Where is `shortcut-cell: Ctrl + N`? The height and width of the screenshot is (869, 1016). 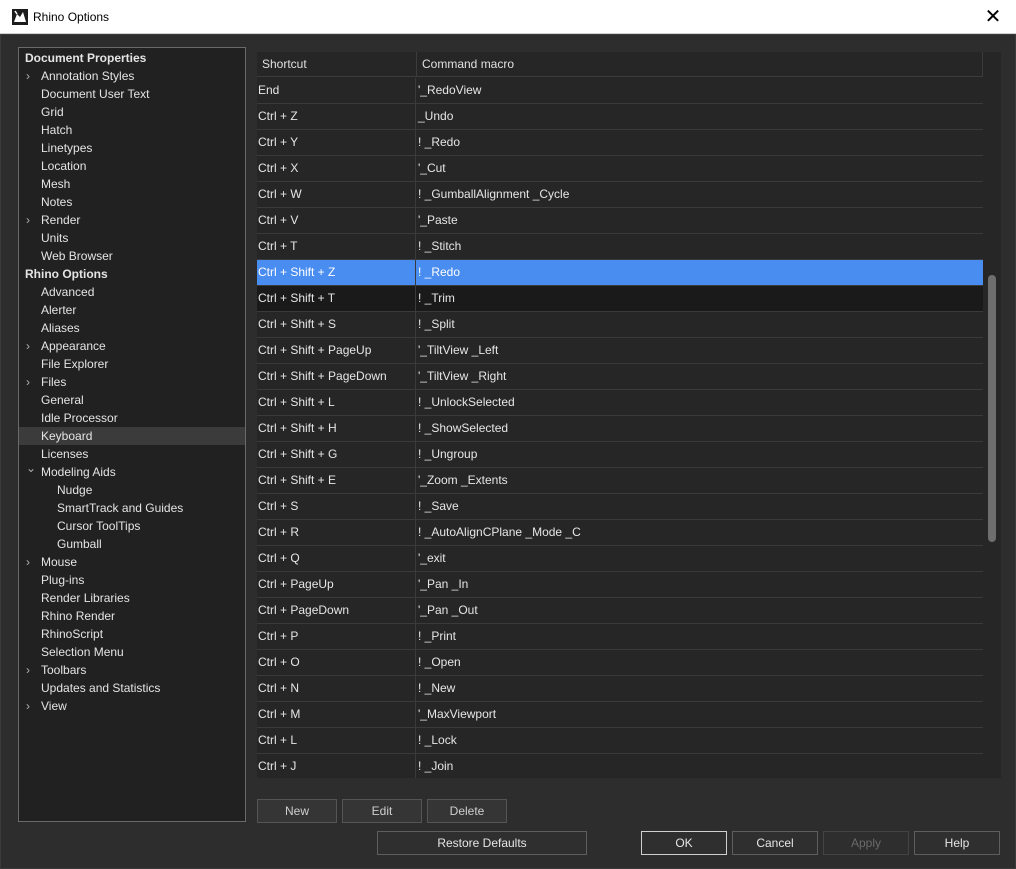
shortcut-cell: Ctrl + N is located at coordinates (336, 688).